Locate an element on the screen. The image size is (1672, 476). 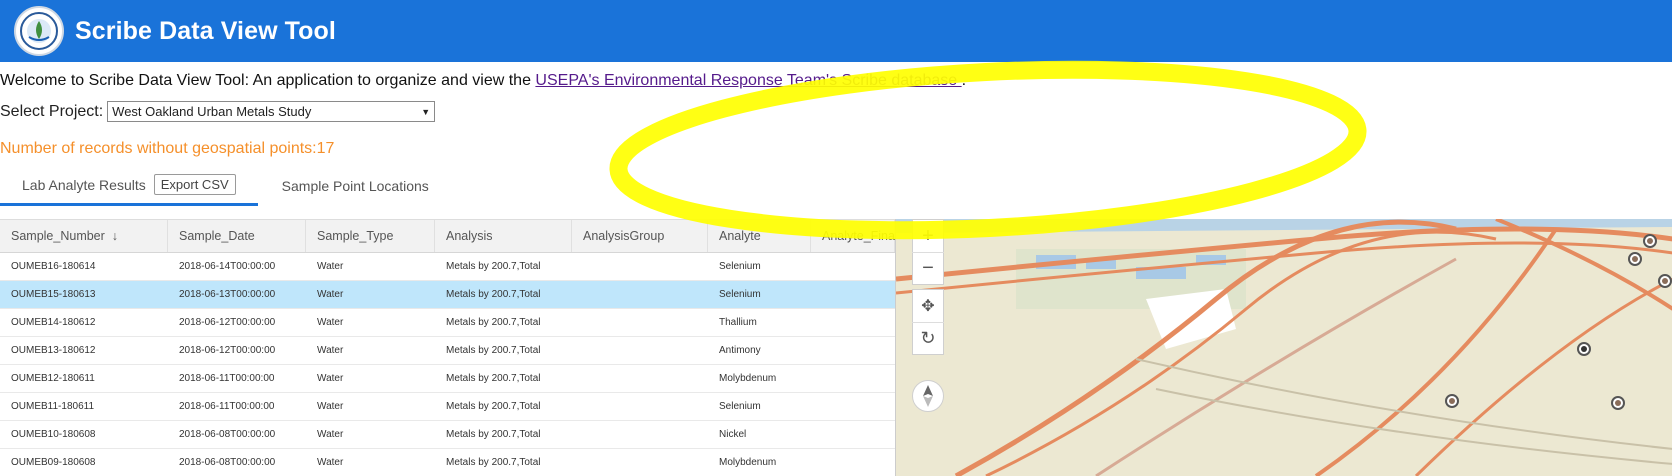
compass-icon is located at coordinates (928, 396).